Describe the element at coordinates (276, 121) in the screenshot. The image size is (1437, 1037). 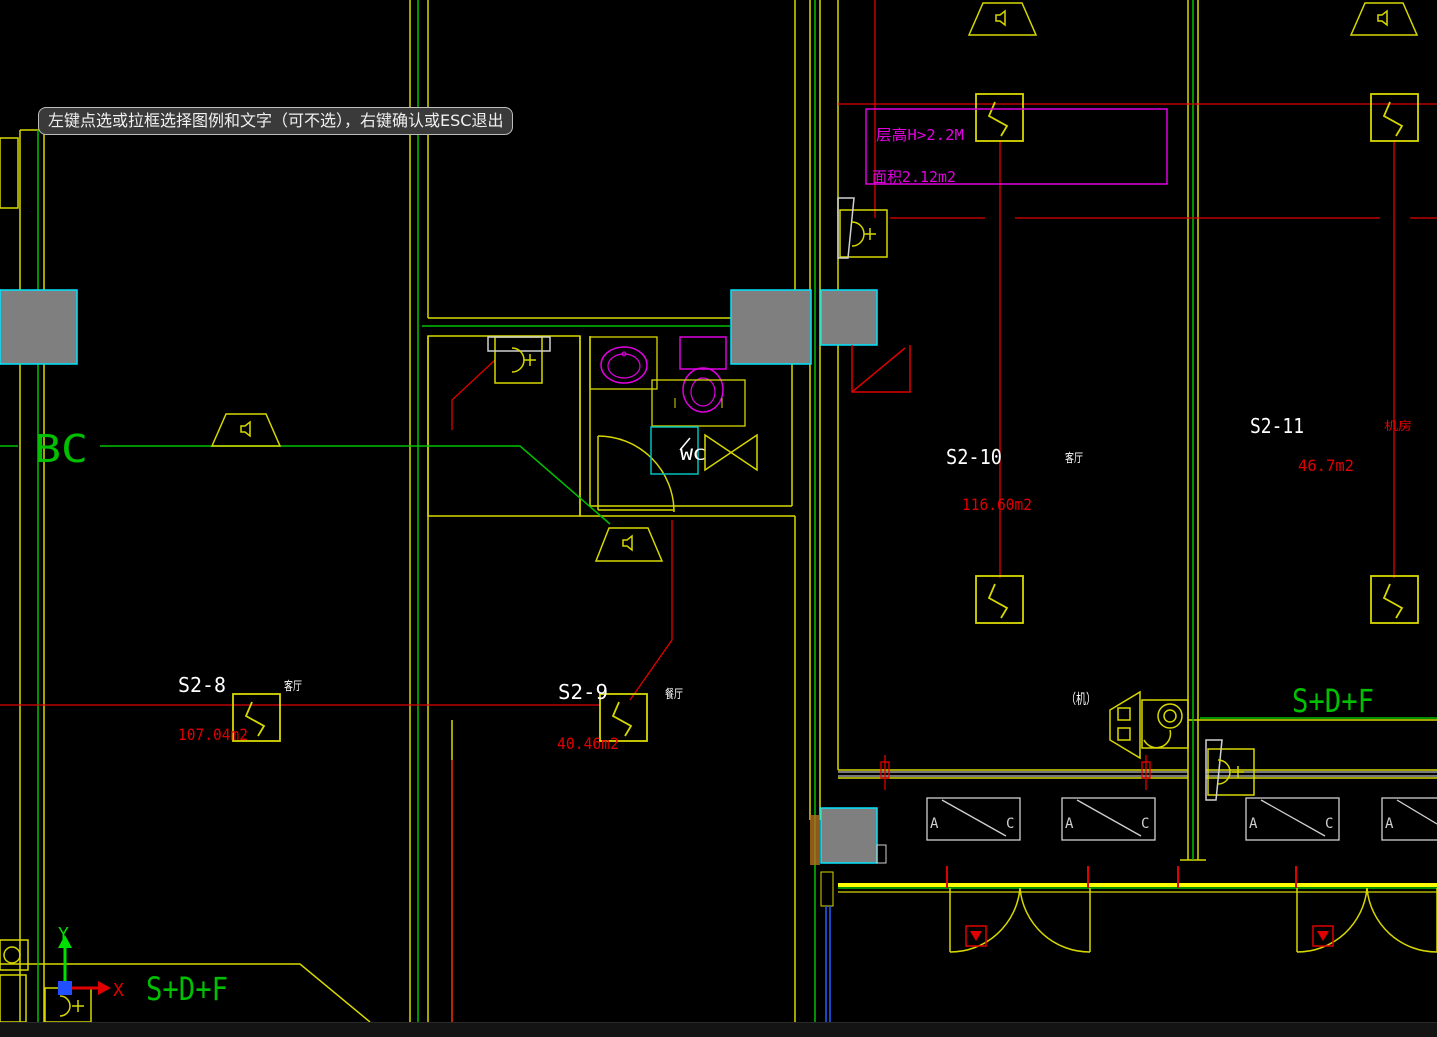
I see `command-prompt-tooltip: 左键点选或拉框选择图例和文字（可不选），右键确认或ESC退出` at that location.